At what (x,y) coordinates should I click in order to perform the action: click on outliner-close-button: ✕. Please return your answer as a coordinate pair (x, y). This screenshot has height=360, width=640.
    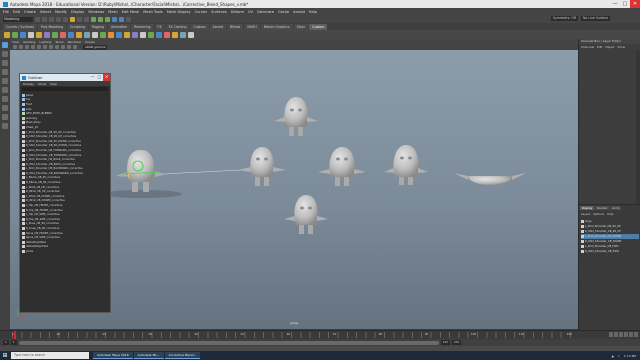
    Looking at the image, I should click on (106, 77).